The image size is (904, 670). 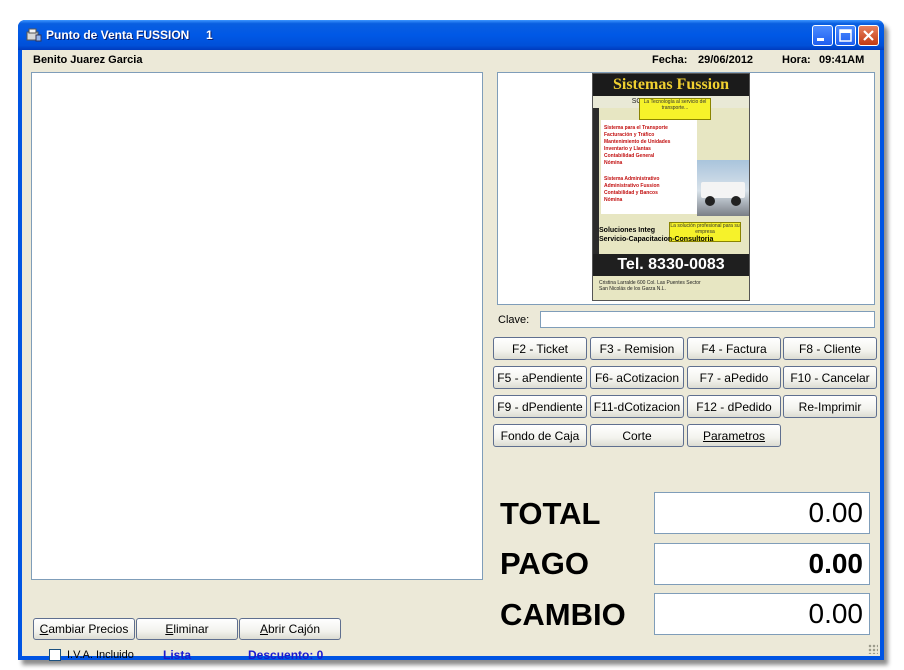 I want to click on date-value: 29/06/2012, so click(x=726, y=60).